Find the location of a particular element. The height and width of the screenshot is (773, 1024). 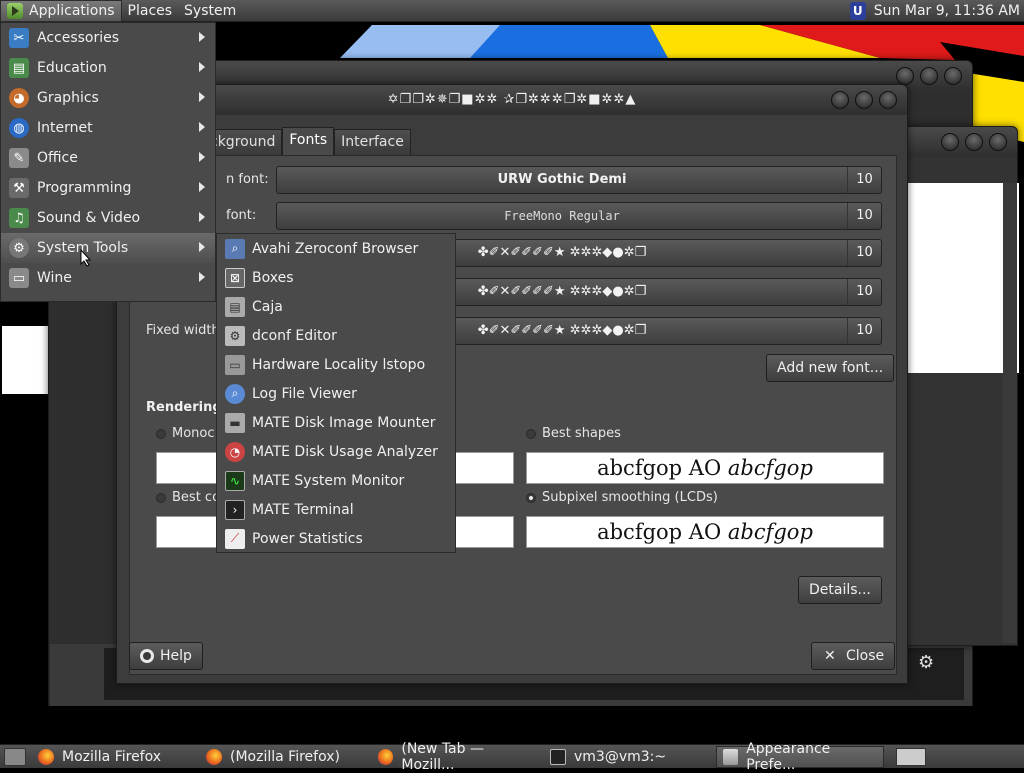

menu-item-office: ✎ Office is located at coordinates (108, 158).